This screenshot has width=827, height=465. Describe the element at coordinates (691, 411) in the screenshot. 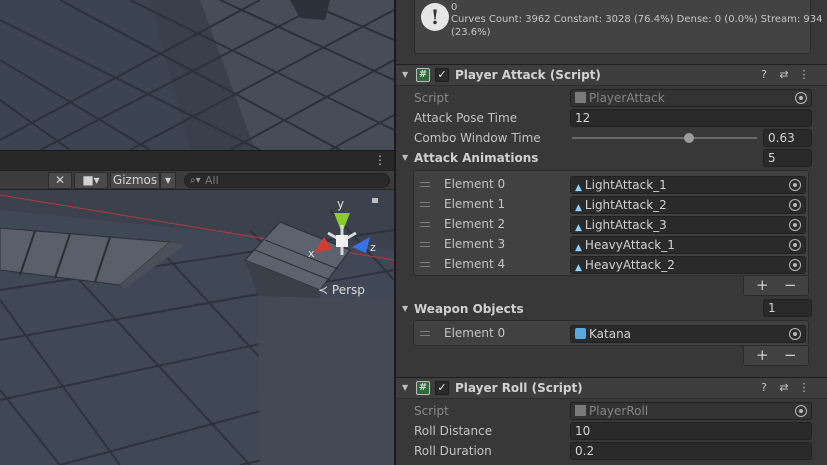

I see `script-field: PlayerRoll` at that location.